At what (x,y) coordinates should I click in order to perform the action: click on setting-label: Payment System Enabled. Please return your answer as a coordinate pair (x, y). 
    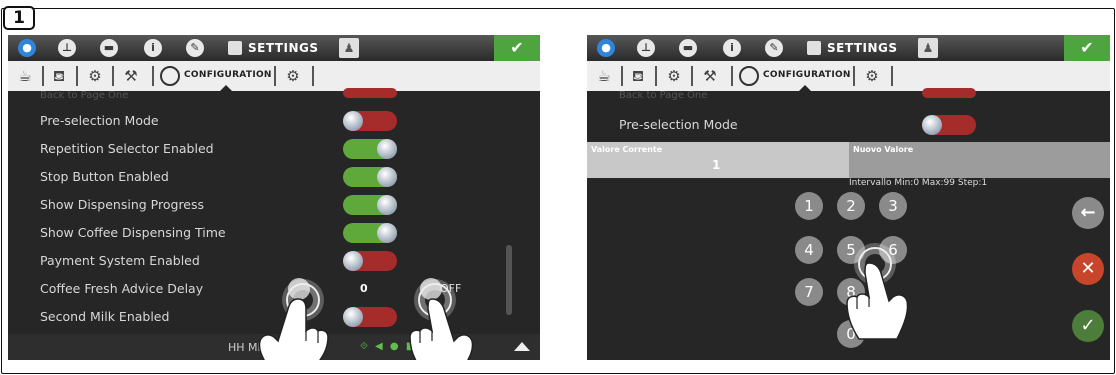
    Looking at the image, I should click on (120, 260).